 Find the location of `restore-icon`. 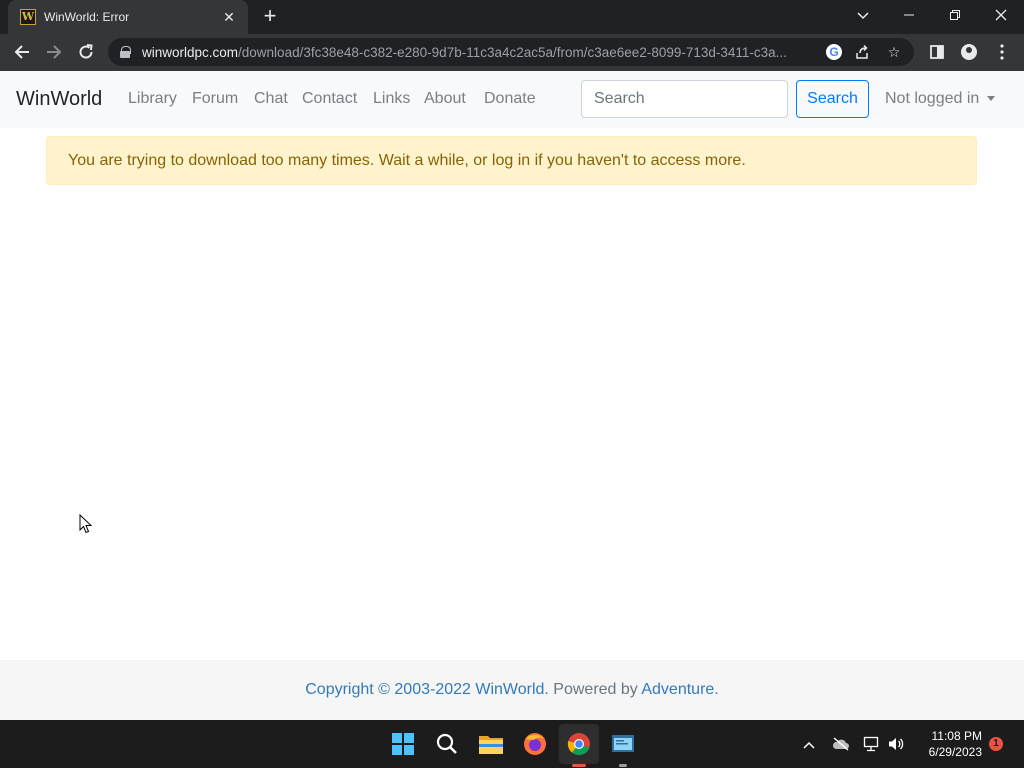

restore-icon is located at coordinates (955, 15).